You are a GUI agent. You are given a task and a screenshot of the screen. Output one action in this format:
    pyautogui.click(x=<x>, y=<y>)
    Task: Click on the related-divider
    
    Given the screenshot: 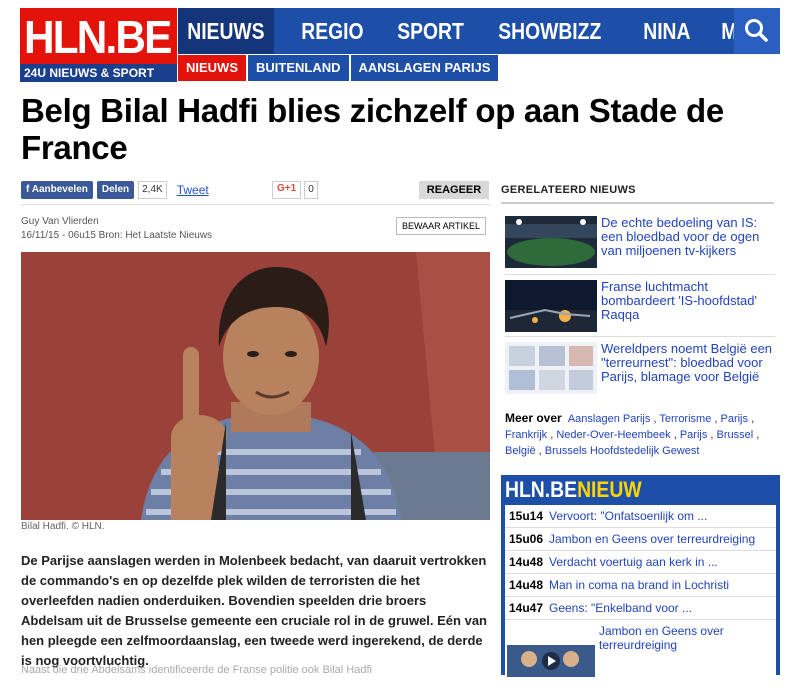 What is the action you would take?
    pyautogui.click(x=637, y=203)
    